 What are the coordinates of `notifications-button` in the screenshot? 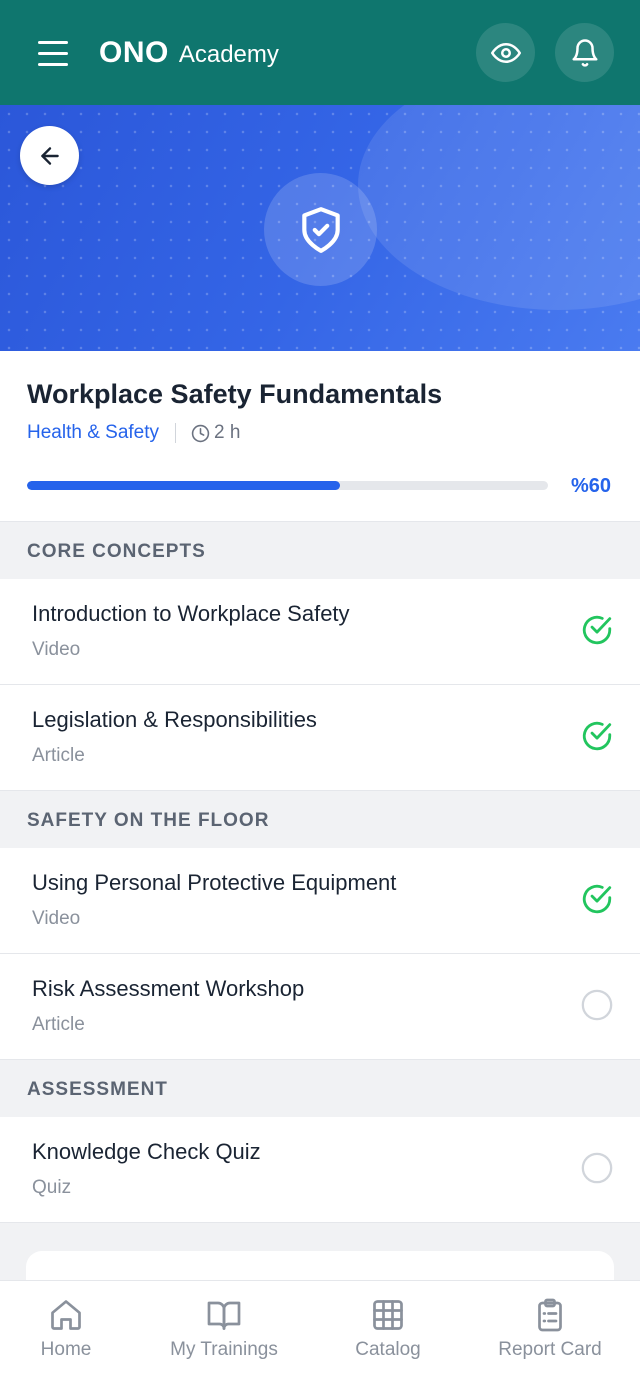 It's located at (584, 52).